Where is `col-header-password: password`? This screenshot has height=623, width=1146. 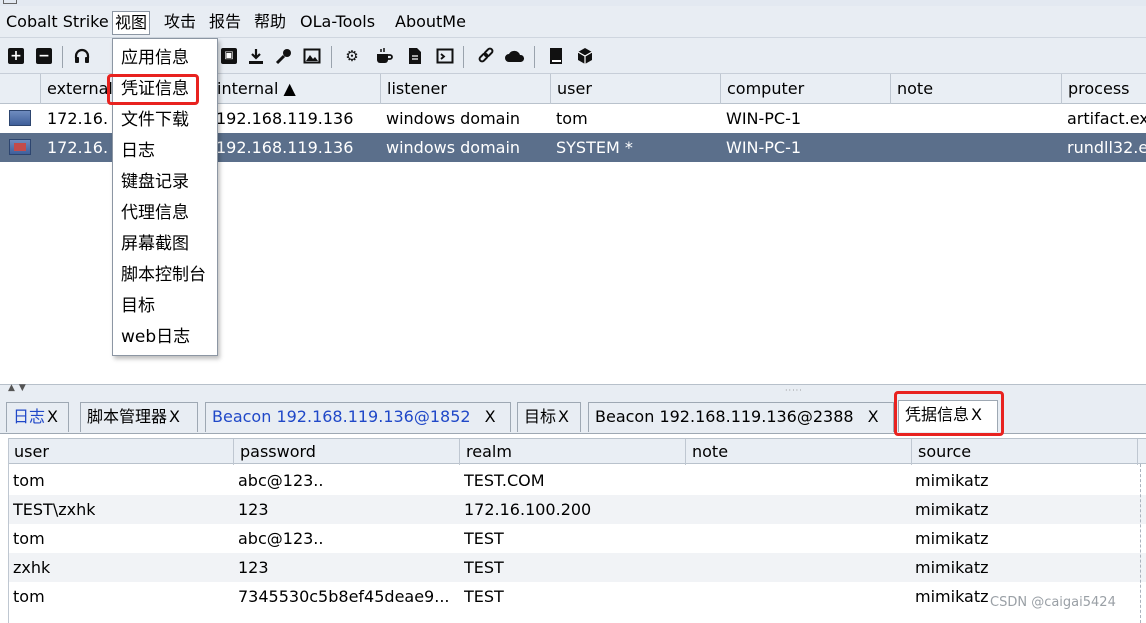
col-header-password: password is located at coordinates (346, 452).